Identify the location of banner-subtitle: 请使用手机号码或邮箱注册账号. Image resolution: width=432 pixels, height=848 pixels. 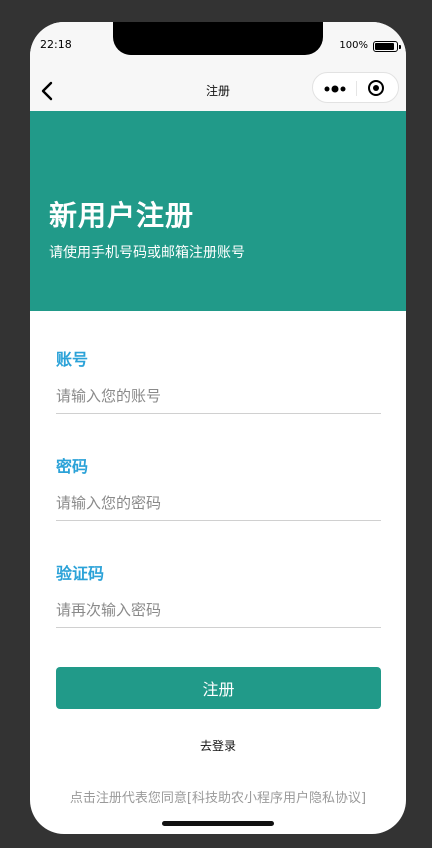
(147, 253).